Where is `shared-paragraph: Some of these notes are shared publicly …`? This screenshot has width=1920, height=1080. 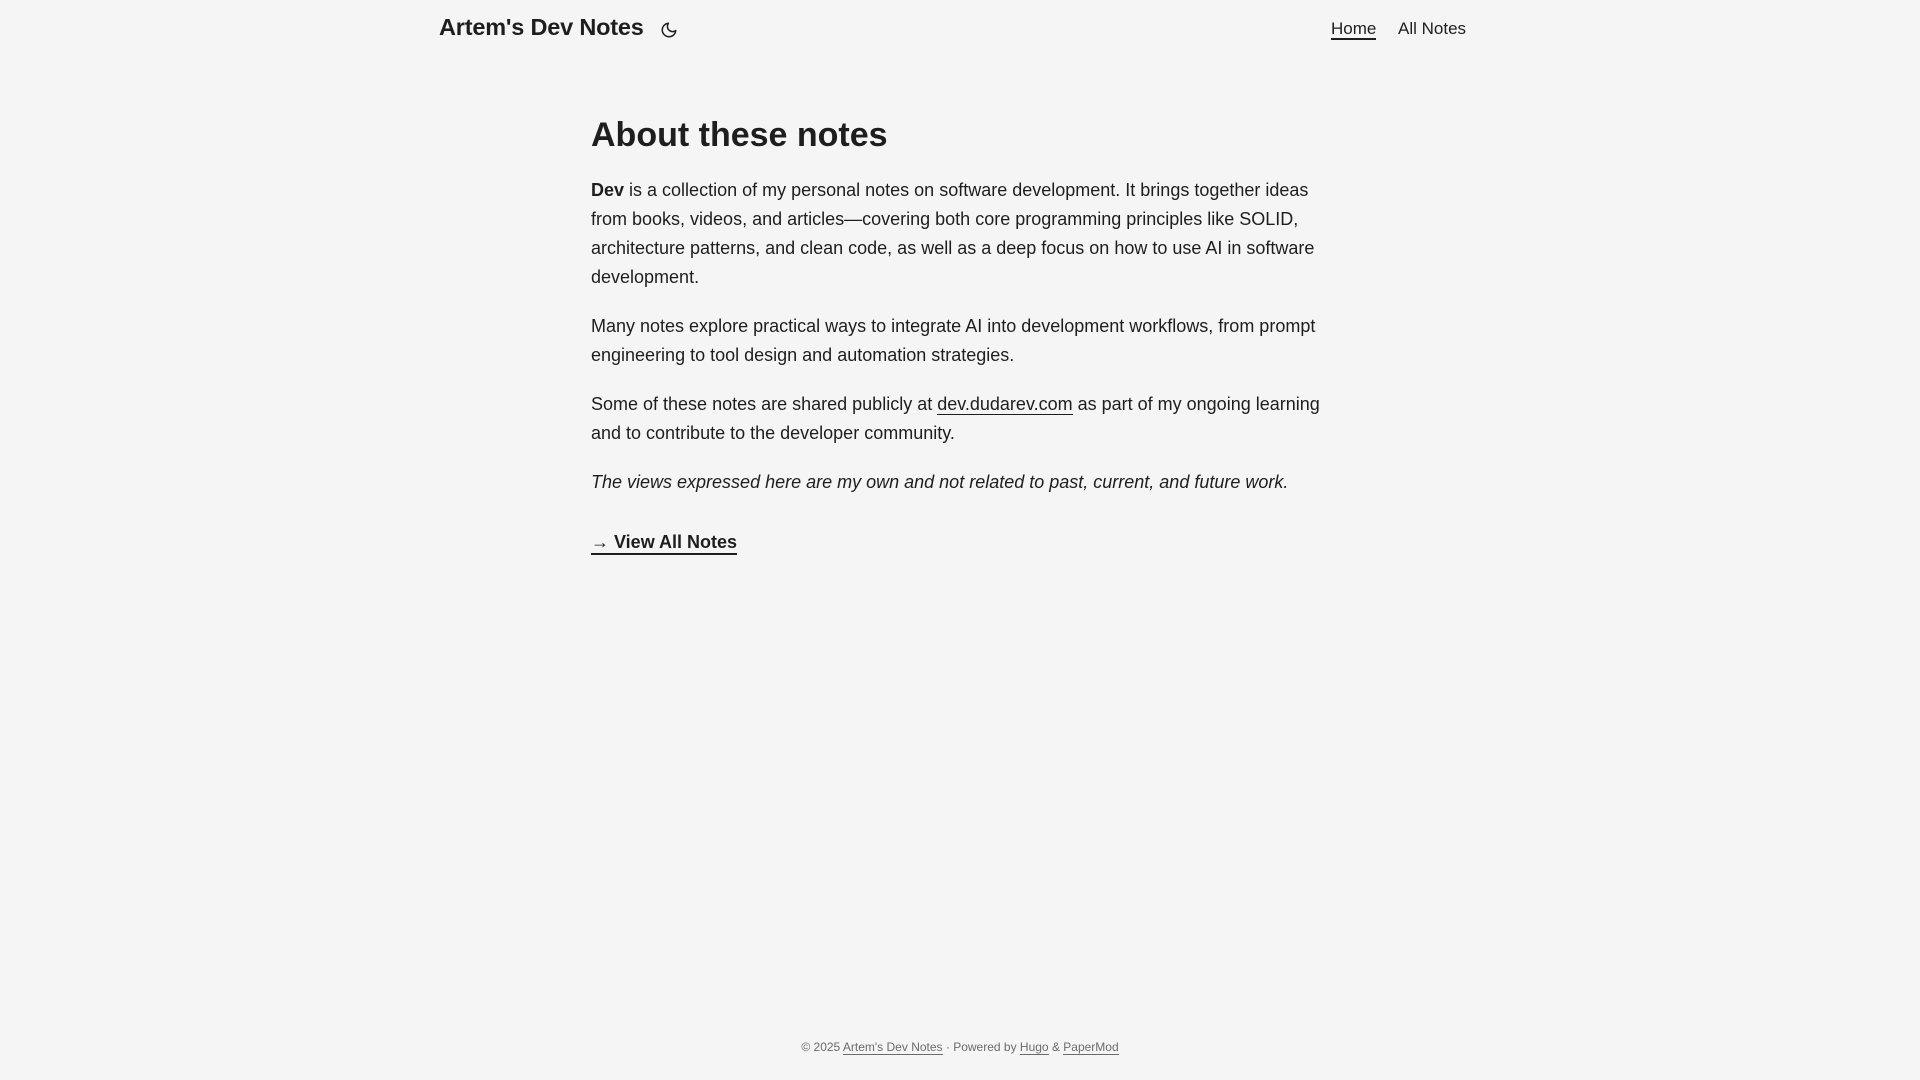
shared-paragraph: Some of these notes are shared publicly … is located at coordinates (956, 419).